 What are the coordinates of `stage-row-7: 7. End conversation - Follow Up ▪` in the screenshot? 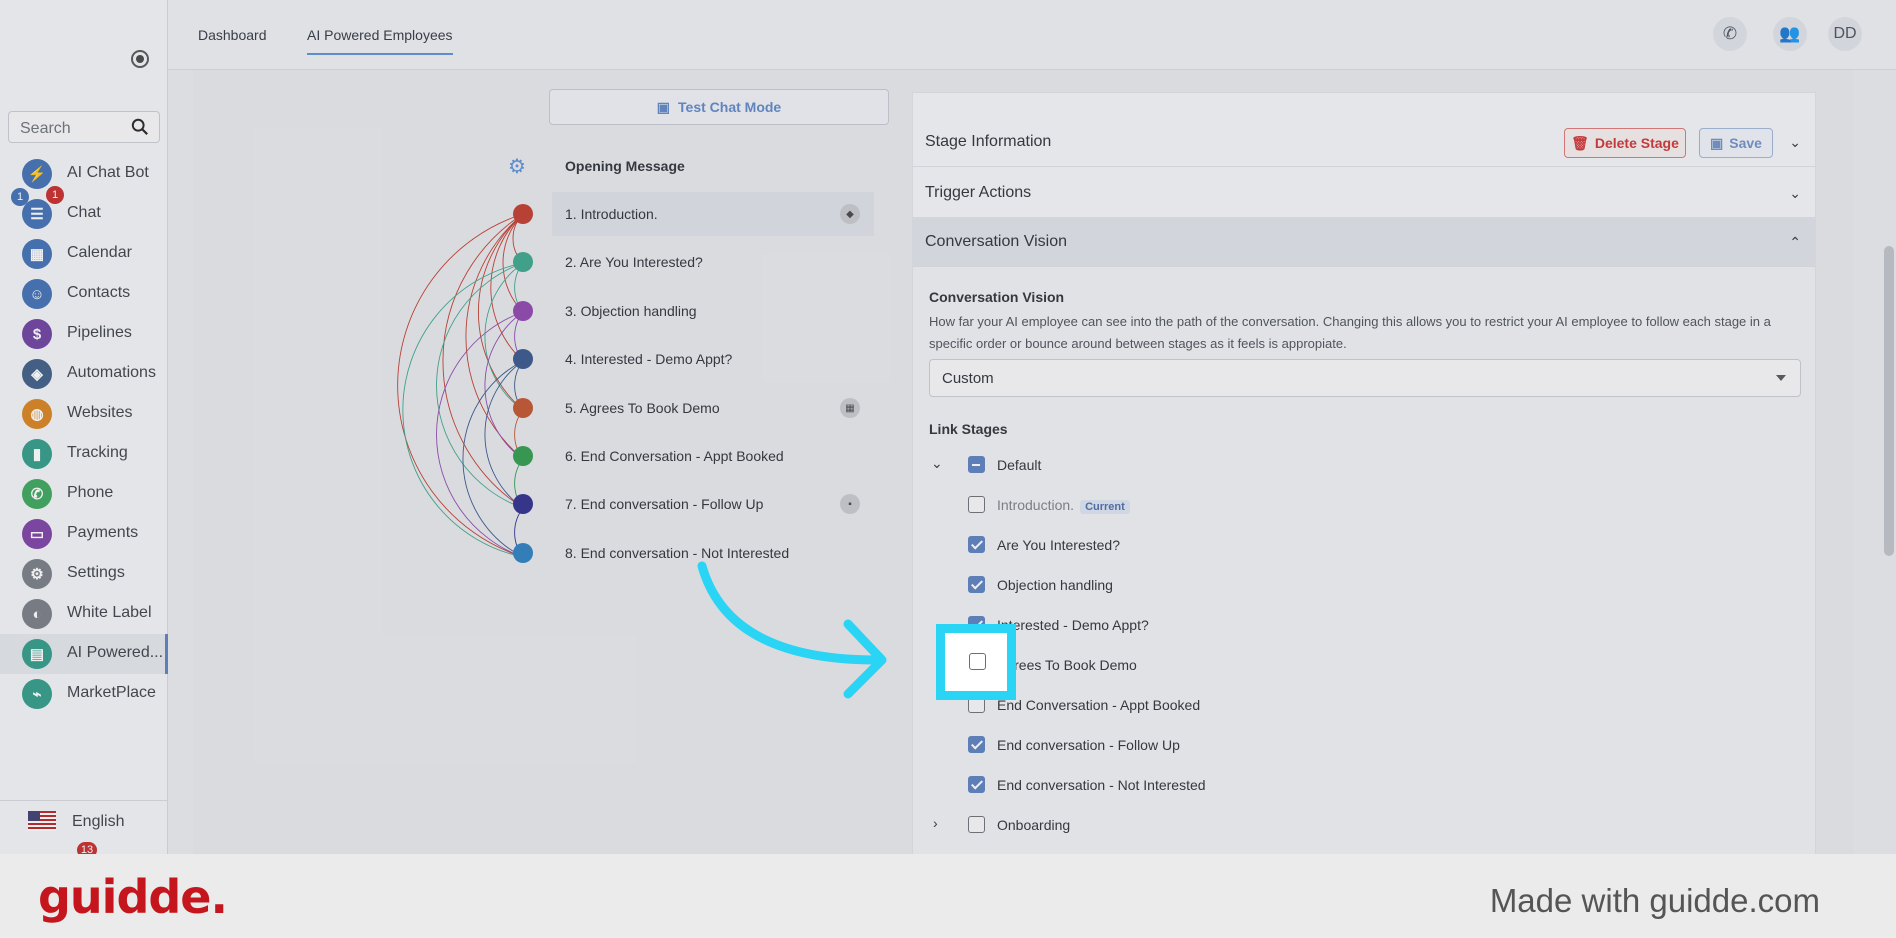 It's located at (713, 504).